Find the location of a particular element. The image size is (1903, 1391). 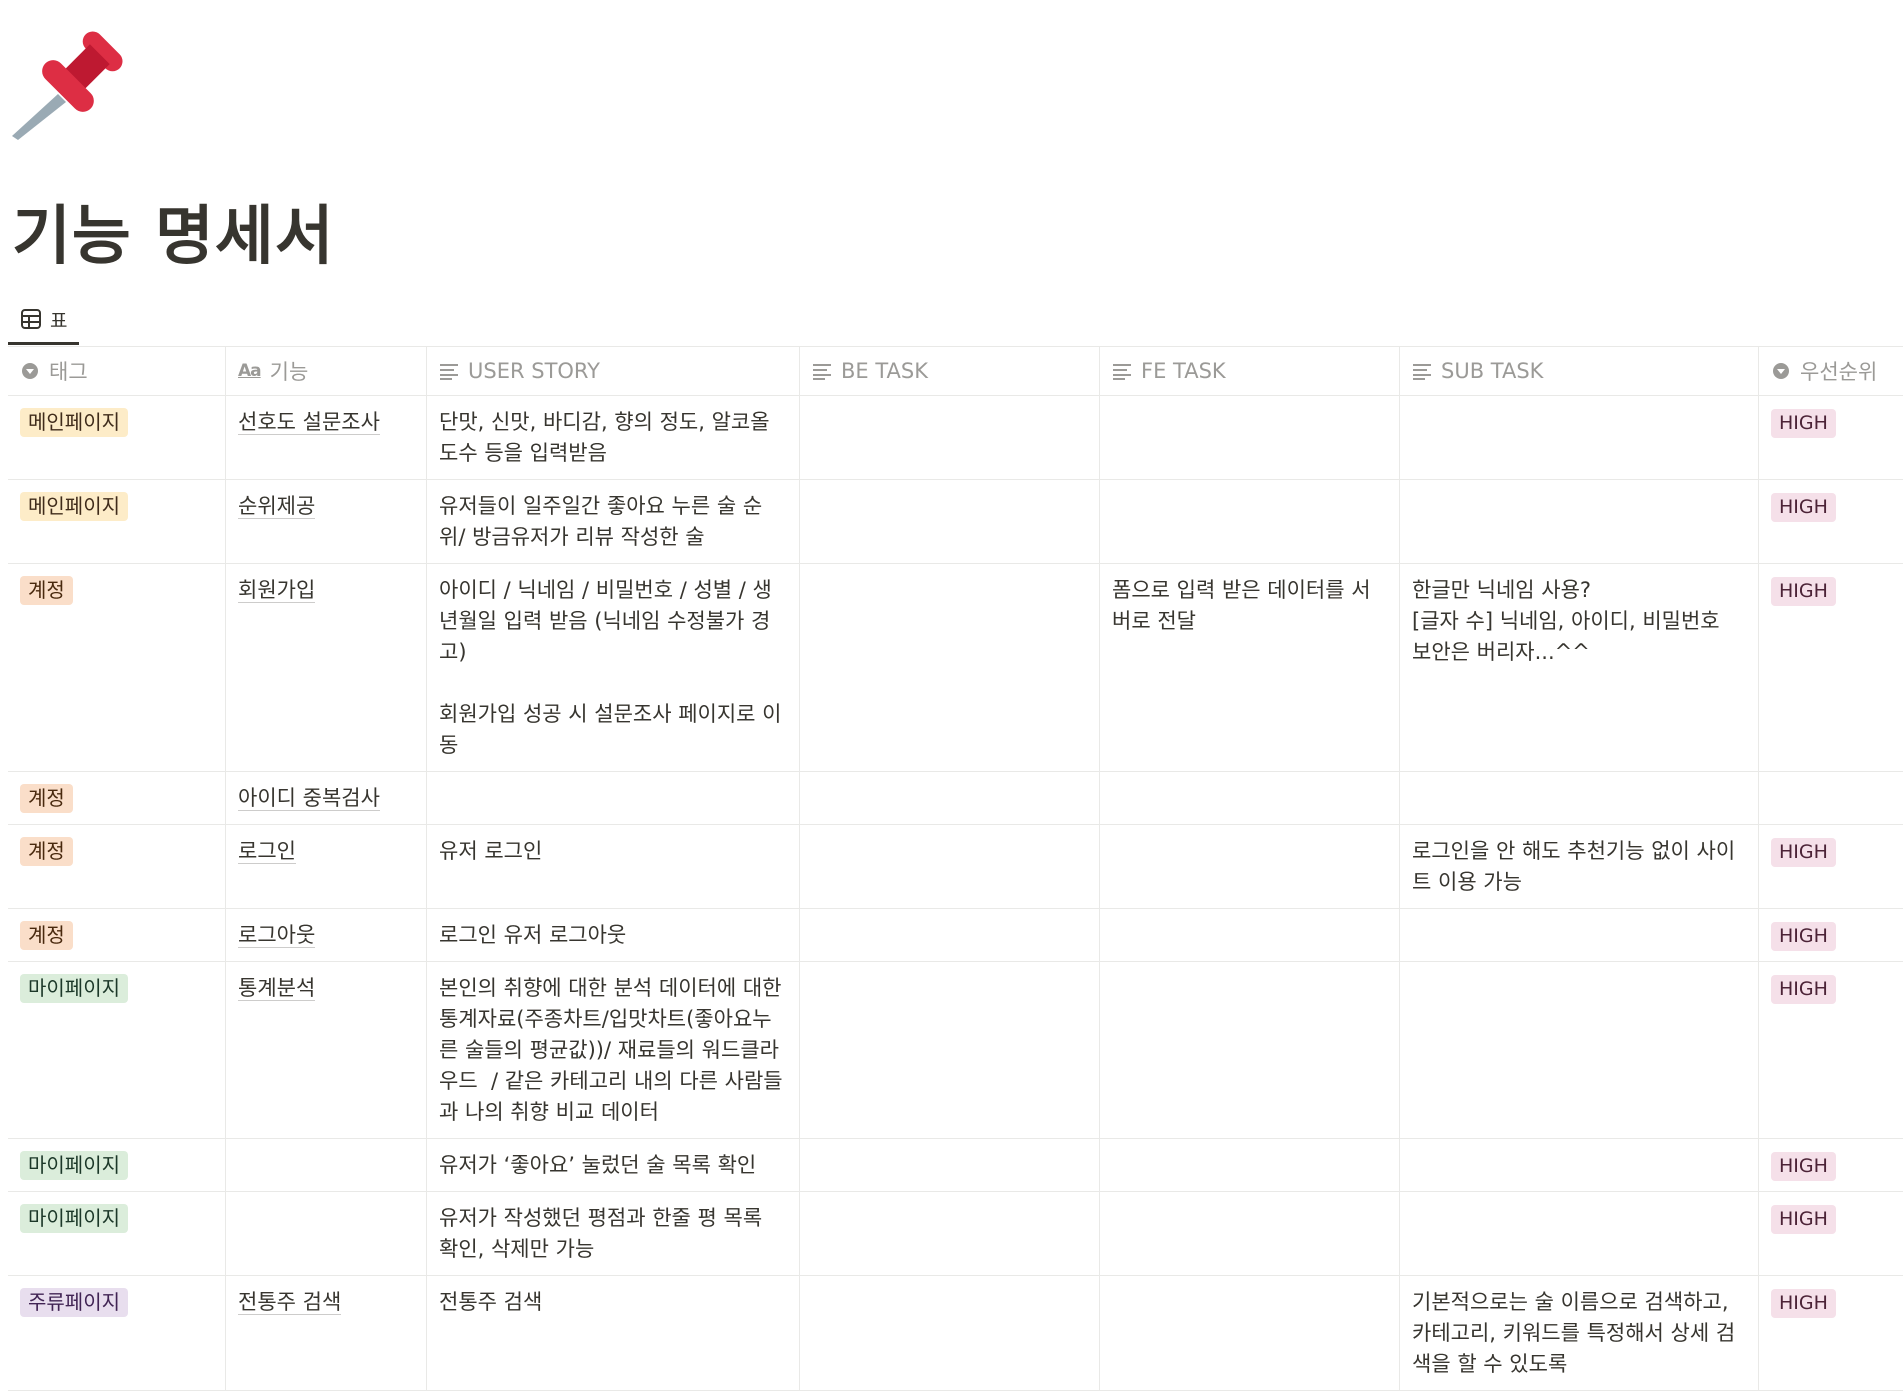

tag-cell: 주류페이지 is located at coordinates (116, 1333).